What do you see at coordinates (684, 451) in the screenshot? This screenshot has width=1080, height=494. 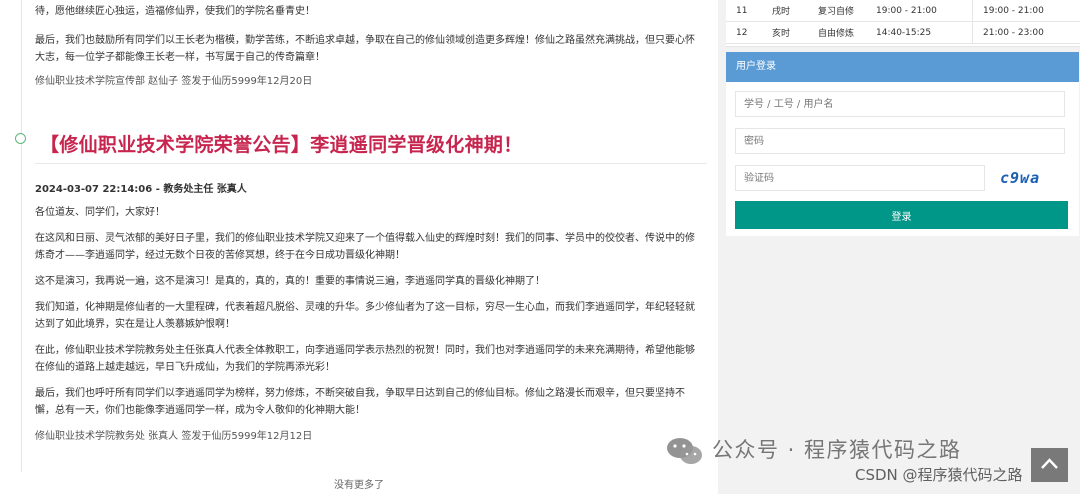 I see `wechat-icon` at bounding box center [684, 451].